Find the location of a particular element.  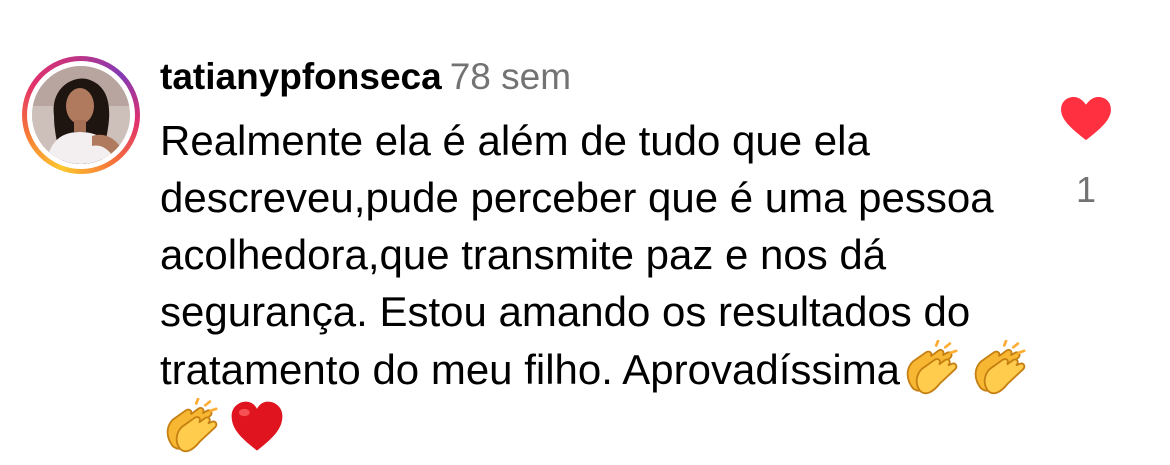

avatar-story-ring is located at coordinates (81, 115).